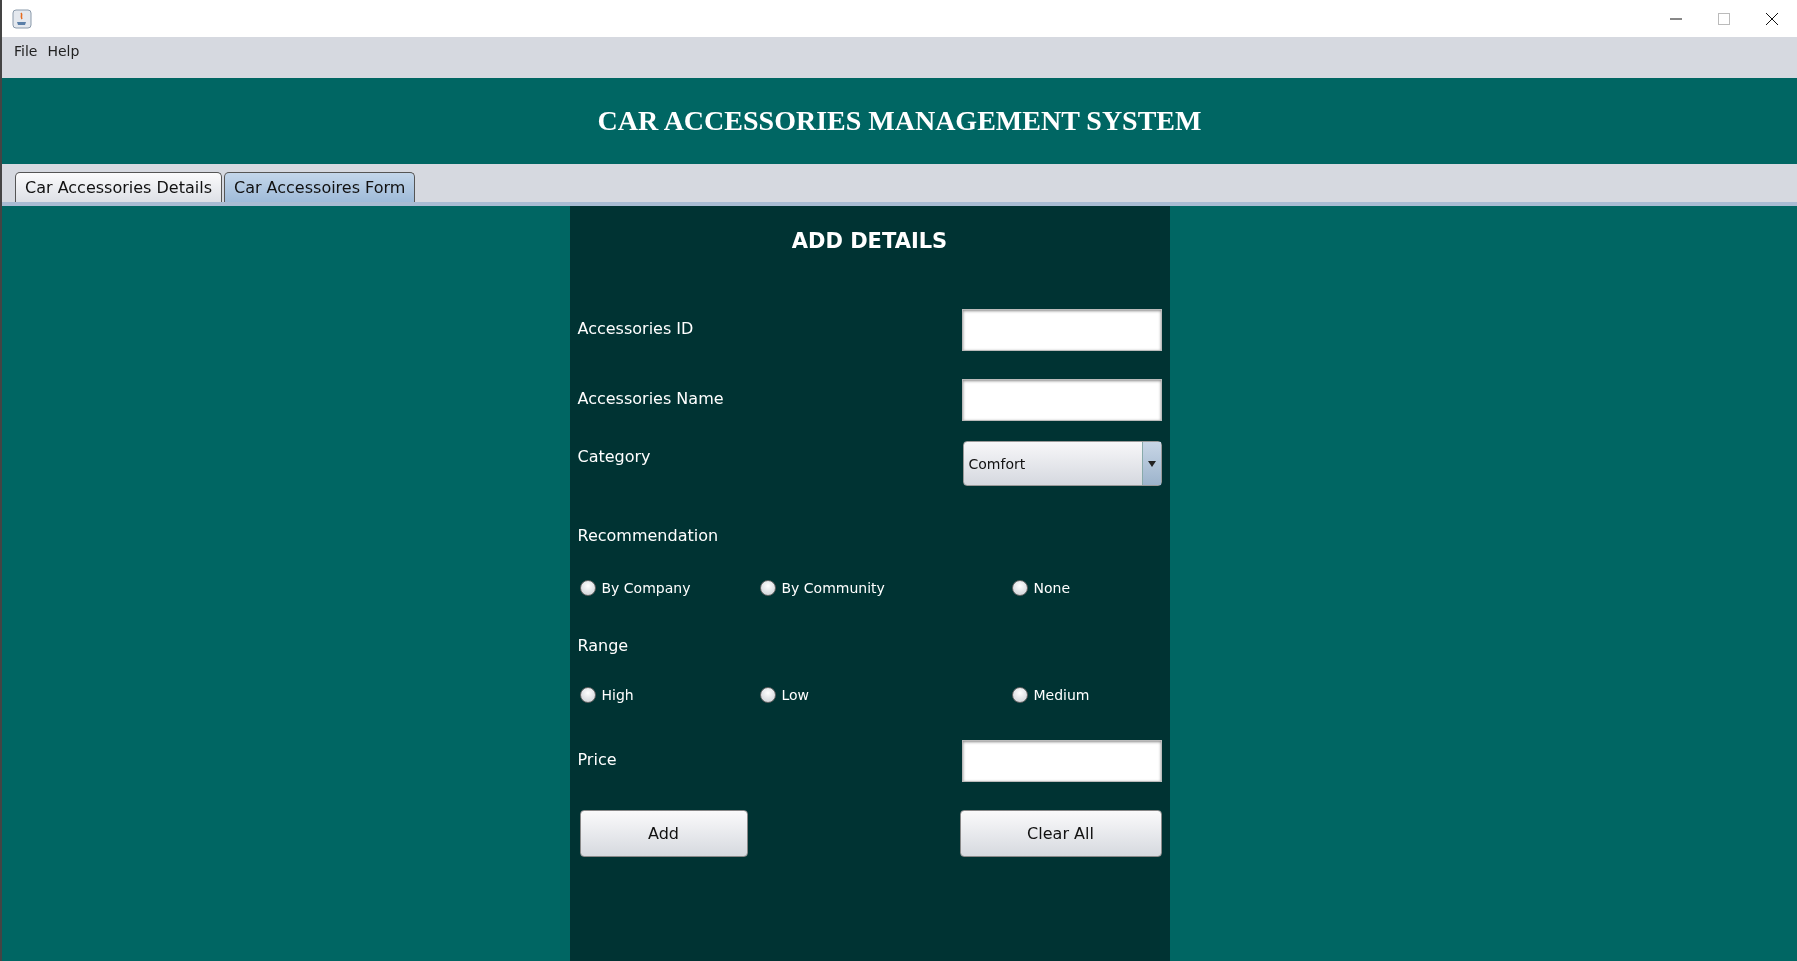 The width and height of the screenshot is (1797, 961). Describe the element at coordinates (869, 241) in the screenshot. I see `form-title: ADD DETAILS` at that location.